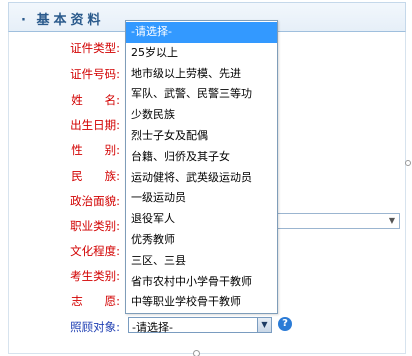  What do you see at coordinates (201, 32) in the screenshot?
I see `dropdown-option: -请选择-` at bounding box center [201, 32].